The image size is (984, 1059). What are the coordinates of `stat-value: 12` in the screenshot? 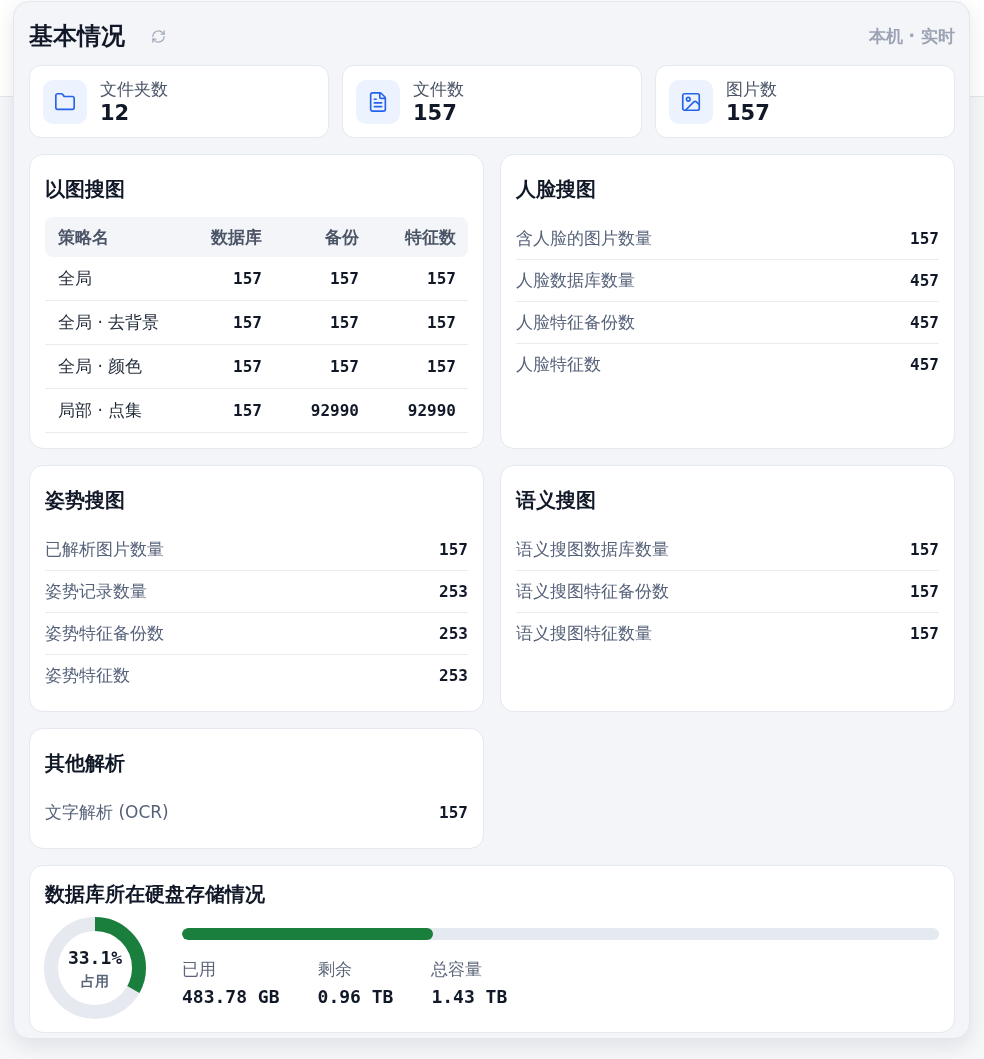 It's located at (115, 112).